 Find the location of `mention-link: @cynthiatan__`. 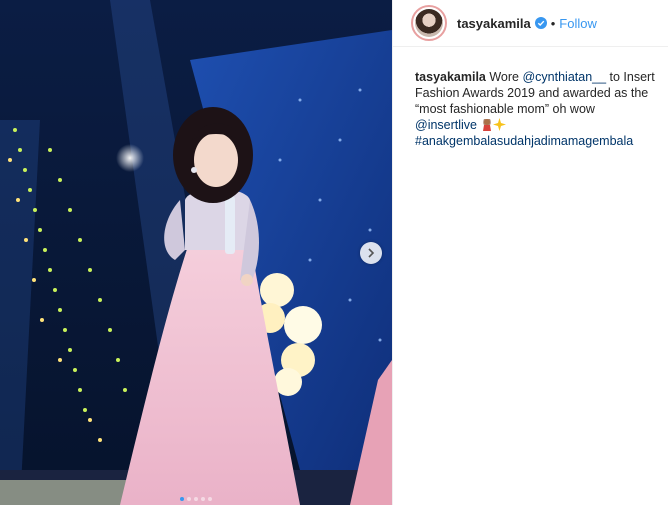

mention-link: @cynthiatan__ is located at coordinates (564, 77).